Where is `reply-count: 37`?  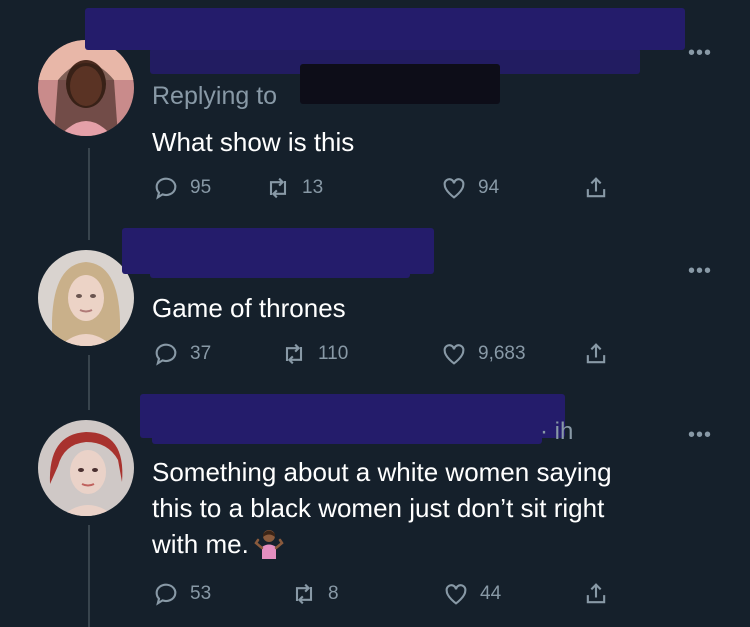
reply-count: 37 is located at coordinates (201, 353).